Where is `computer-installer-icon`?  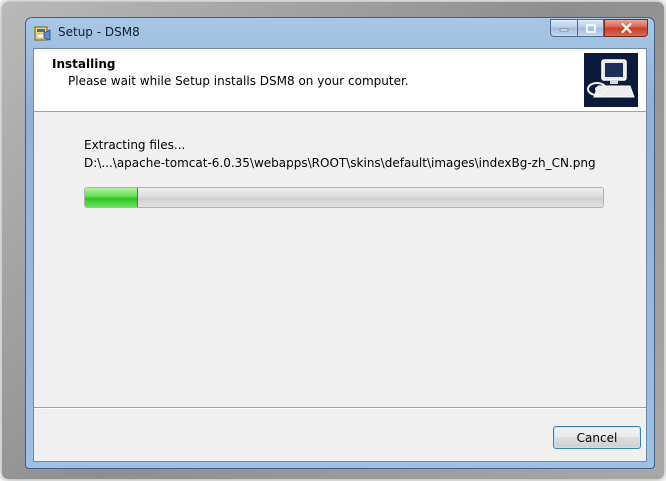
computer-installer-icon is located at coordinates (611, 80).